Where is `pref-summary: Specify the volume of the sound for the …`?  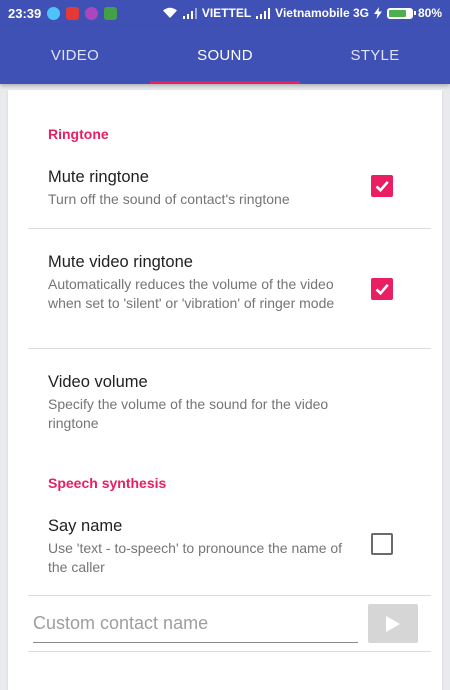
pref-summary: Specify the volume of the sound for the … is located at coordinates (188, 413).